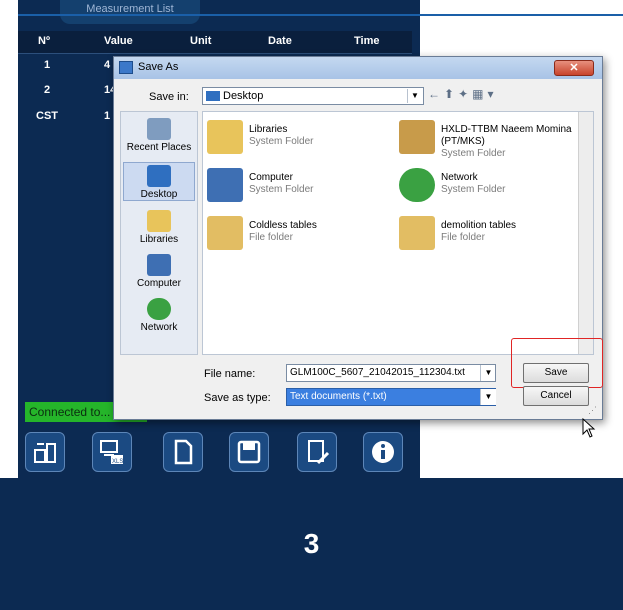  Describe the element at coordinates (367, 41) in the screenshot. I see `column-header-time: Time` at that location.